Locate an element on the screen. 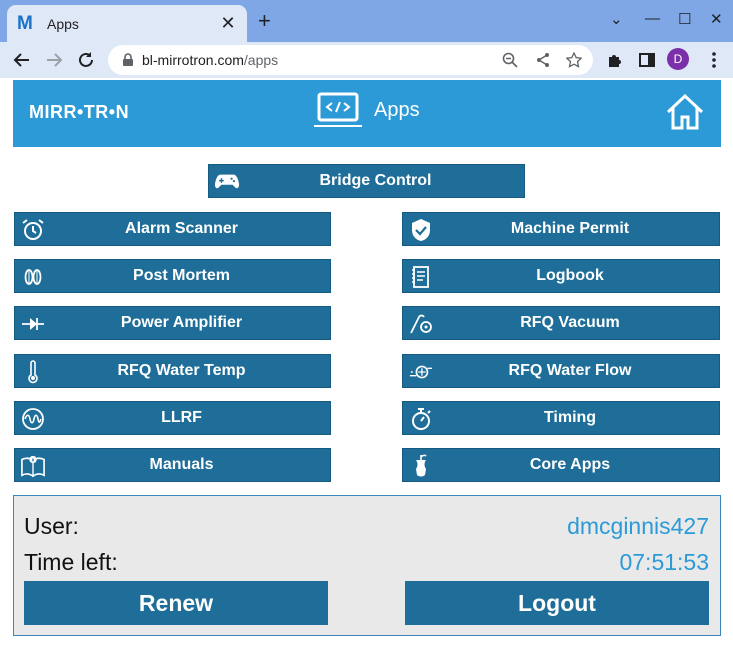  notebook-icon is located at coordinates (421, 277).